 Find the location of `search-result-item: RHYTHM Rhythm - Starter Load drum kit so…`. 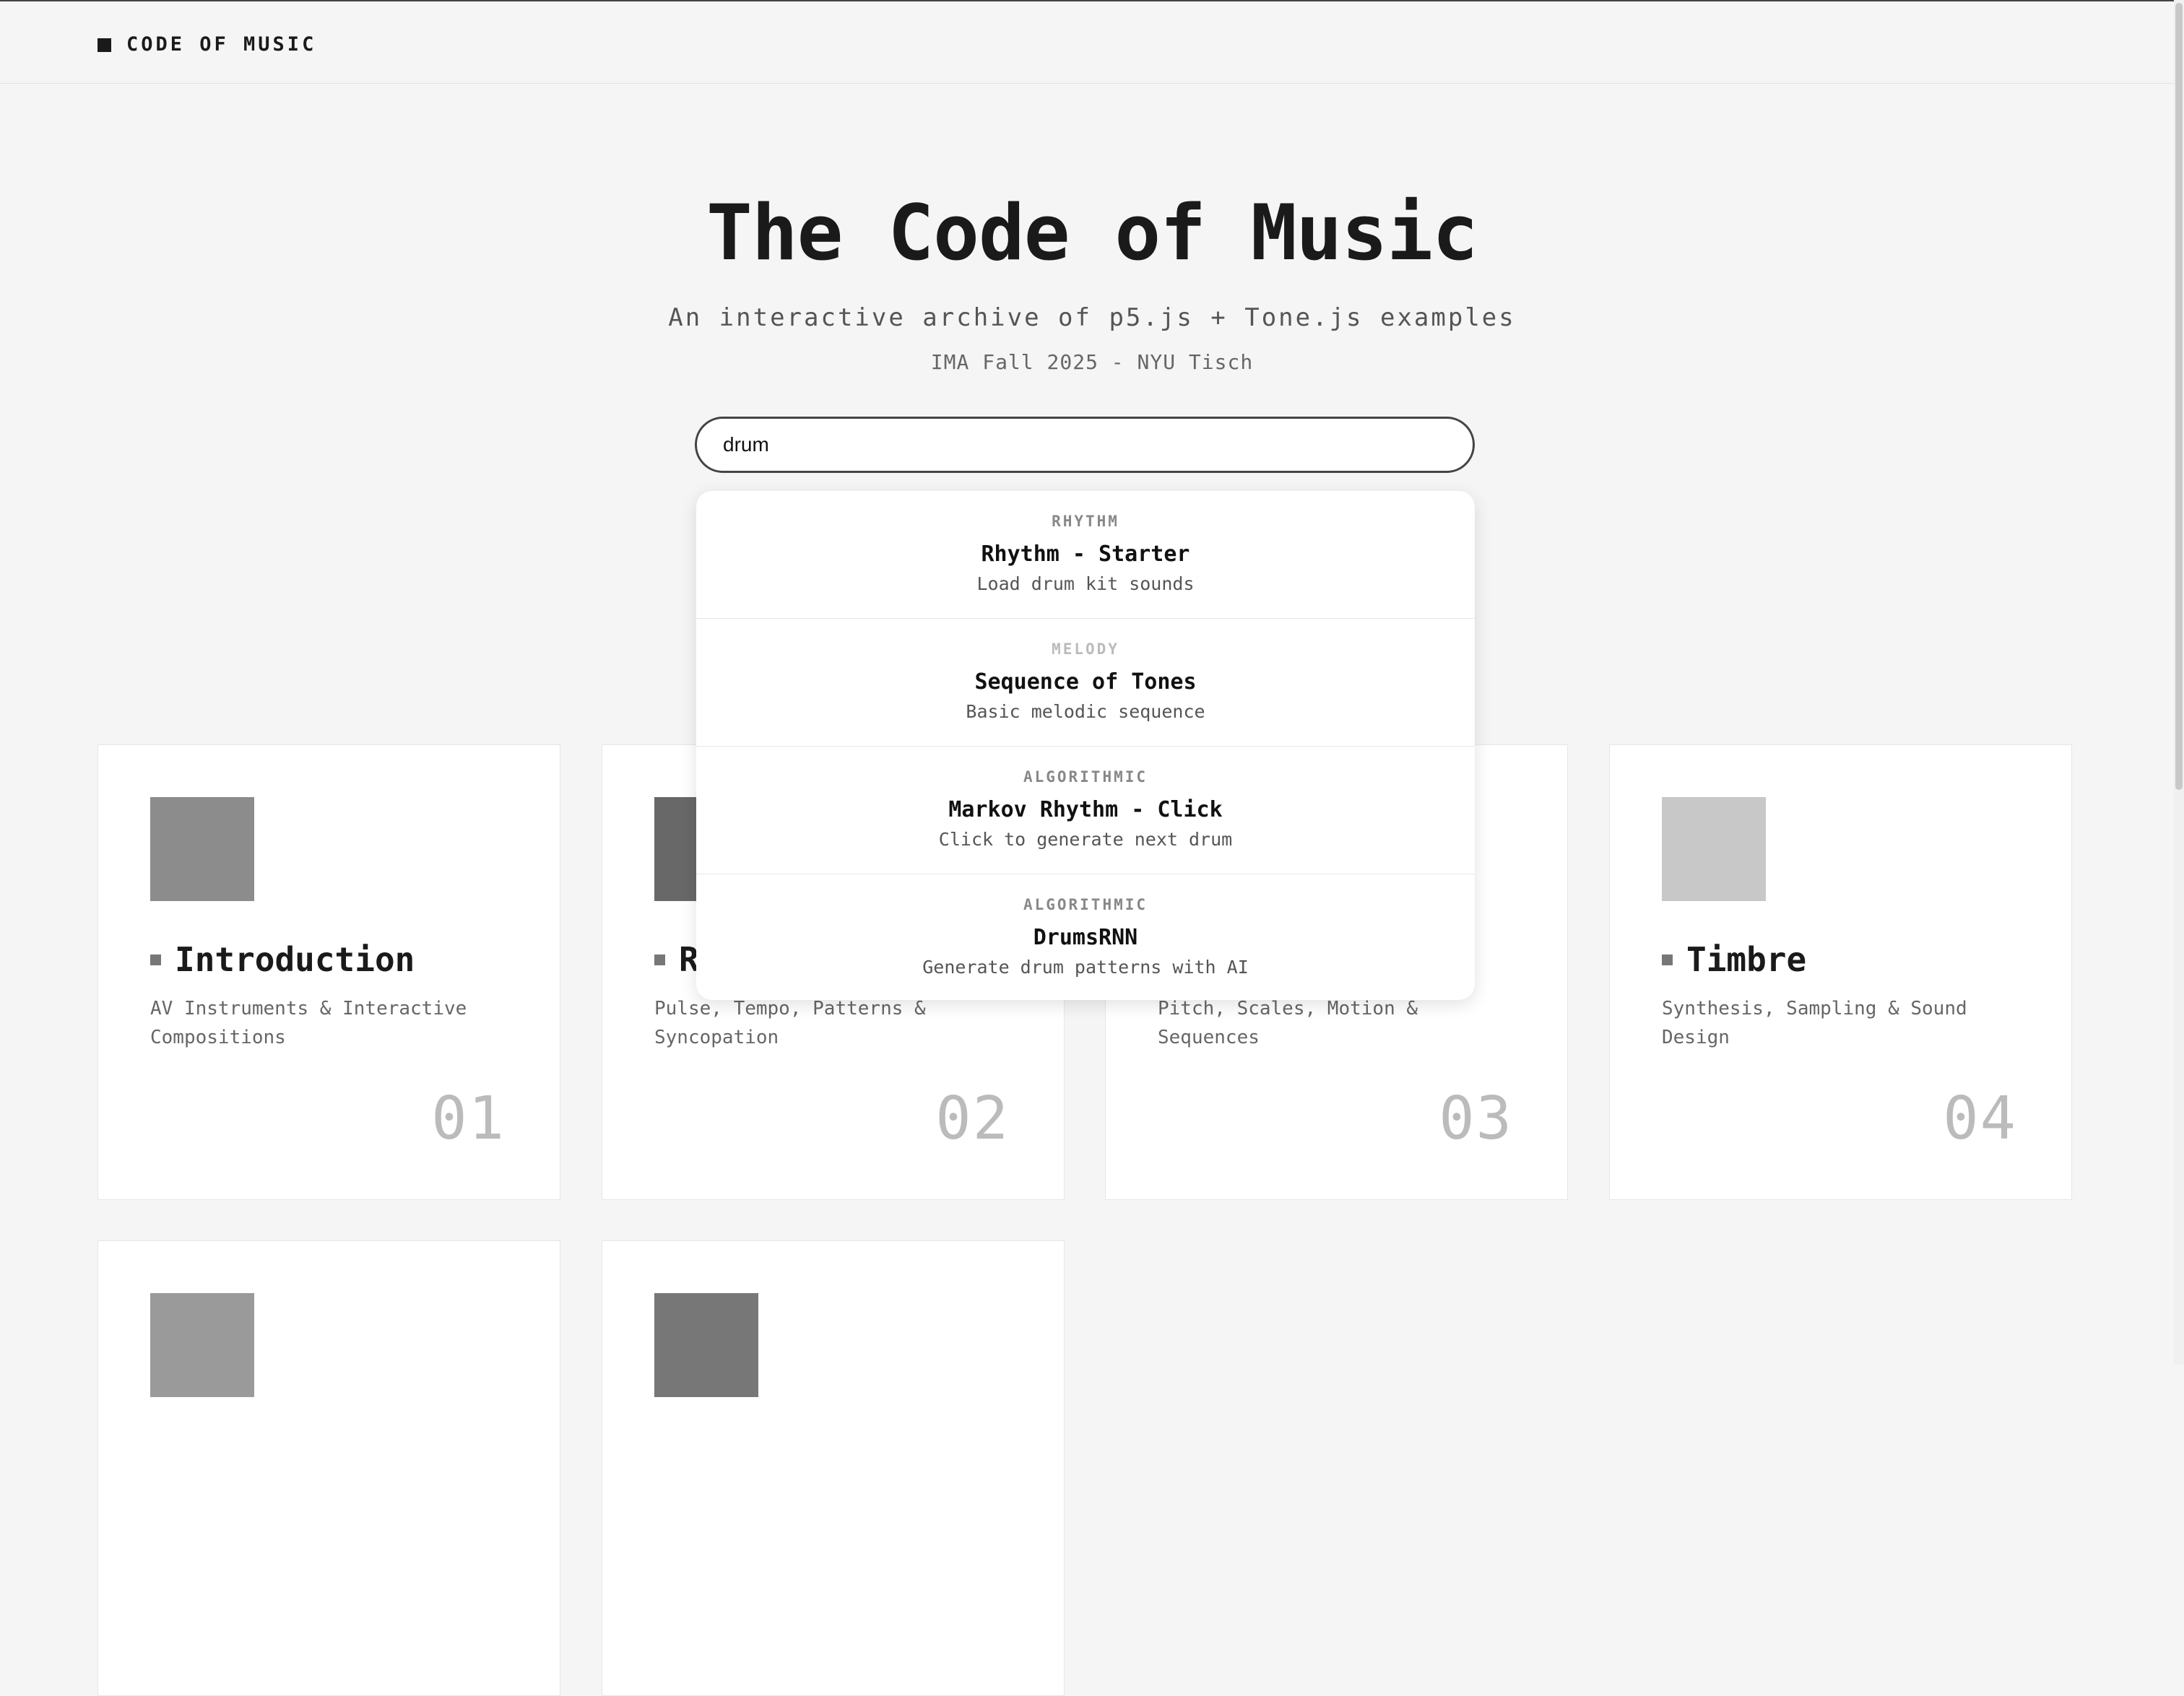

search-result-item: RHYTHM Rhythm - Starter Load drum kit so… is located at coordinates (1085, 555).